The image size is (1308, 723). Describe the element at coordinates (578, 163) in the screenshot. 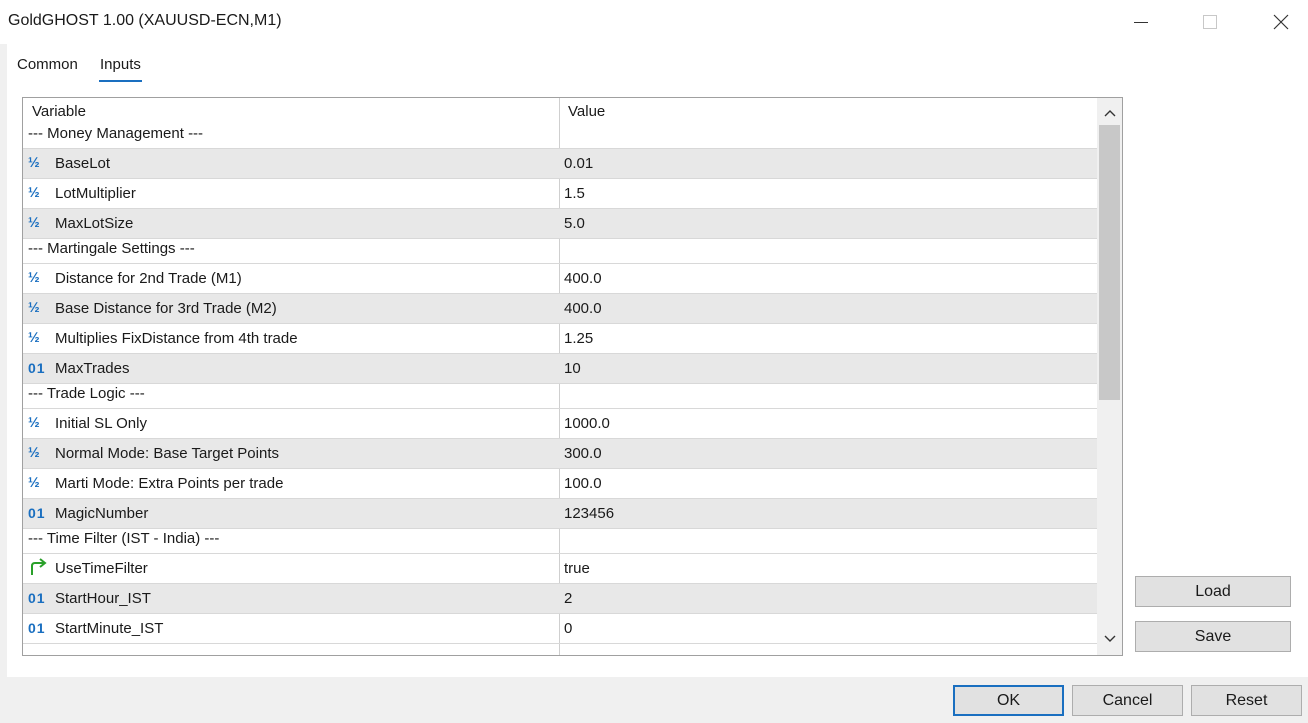

I see `variable-value: 0.01` at that location.